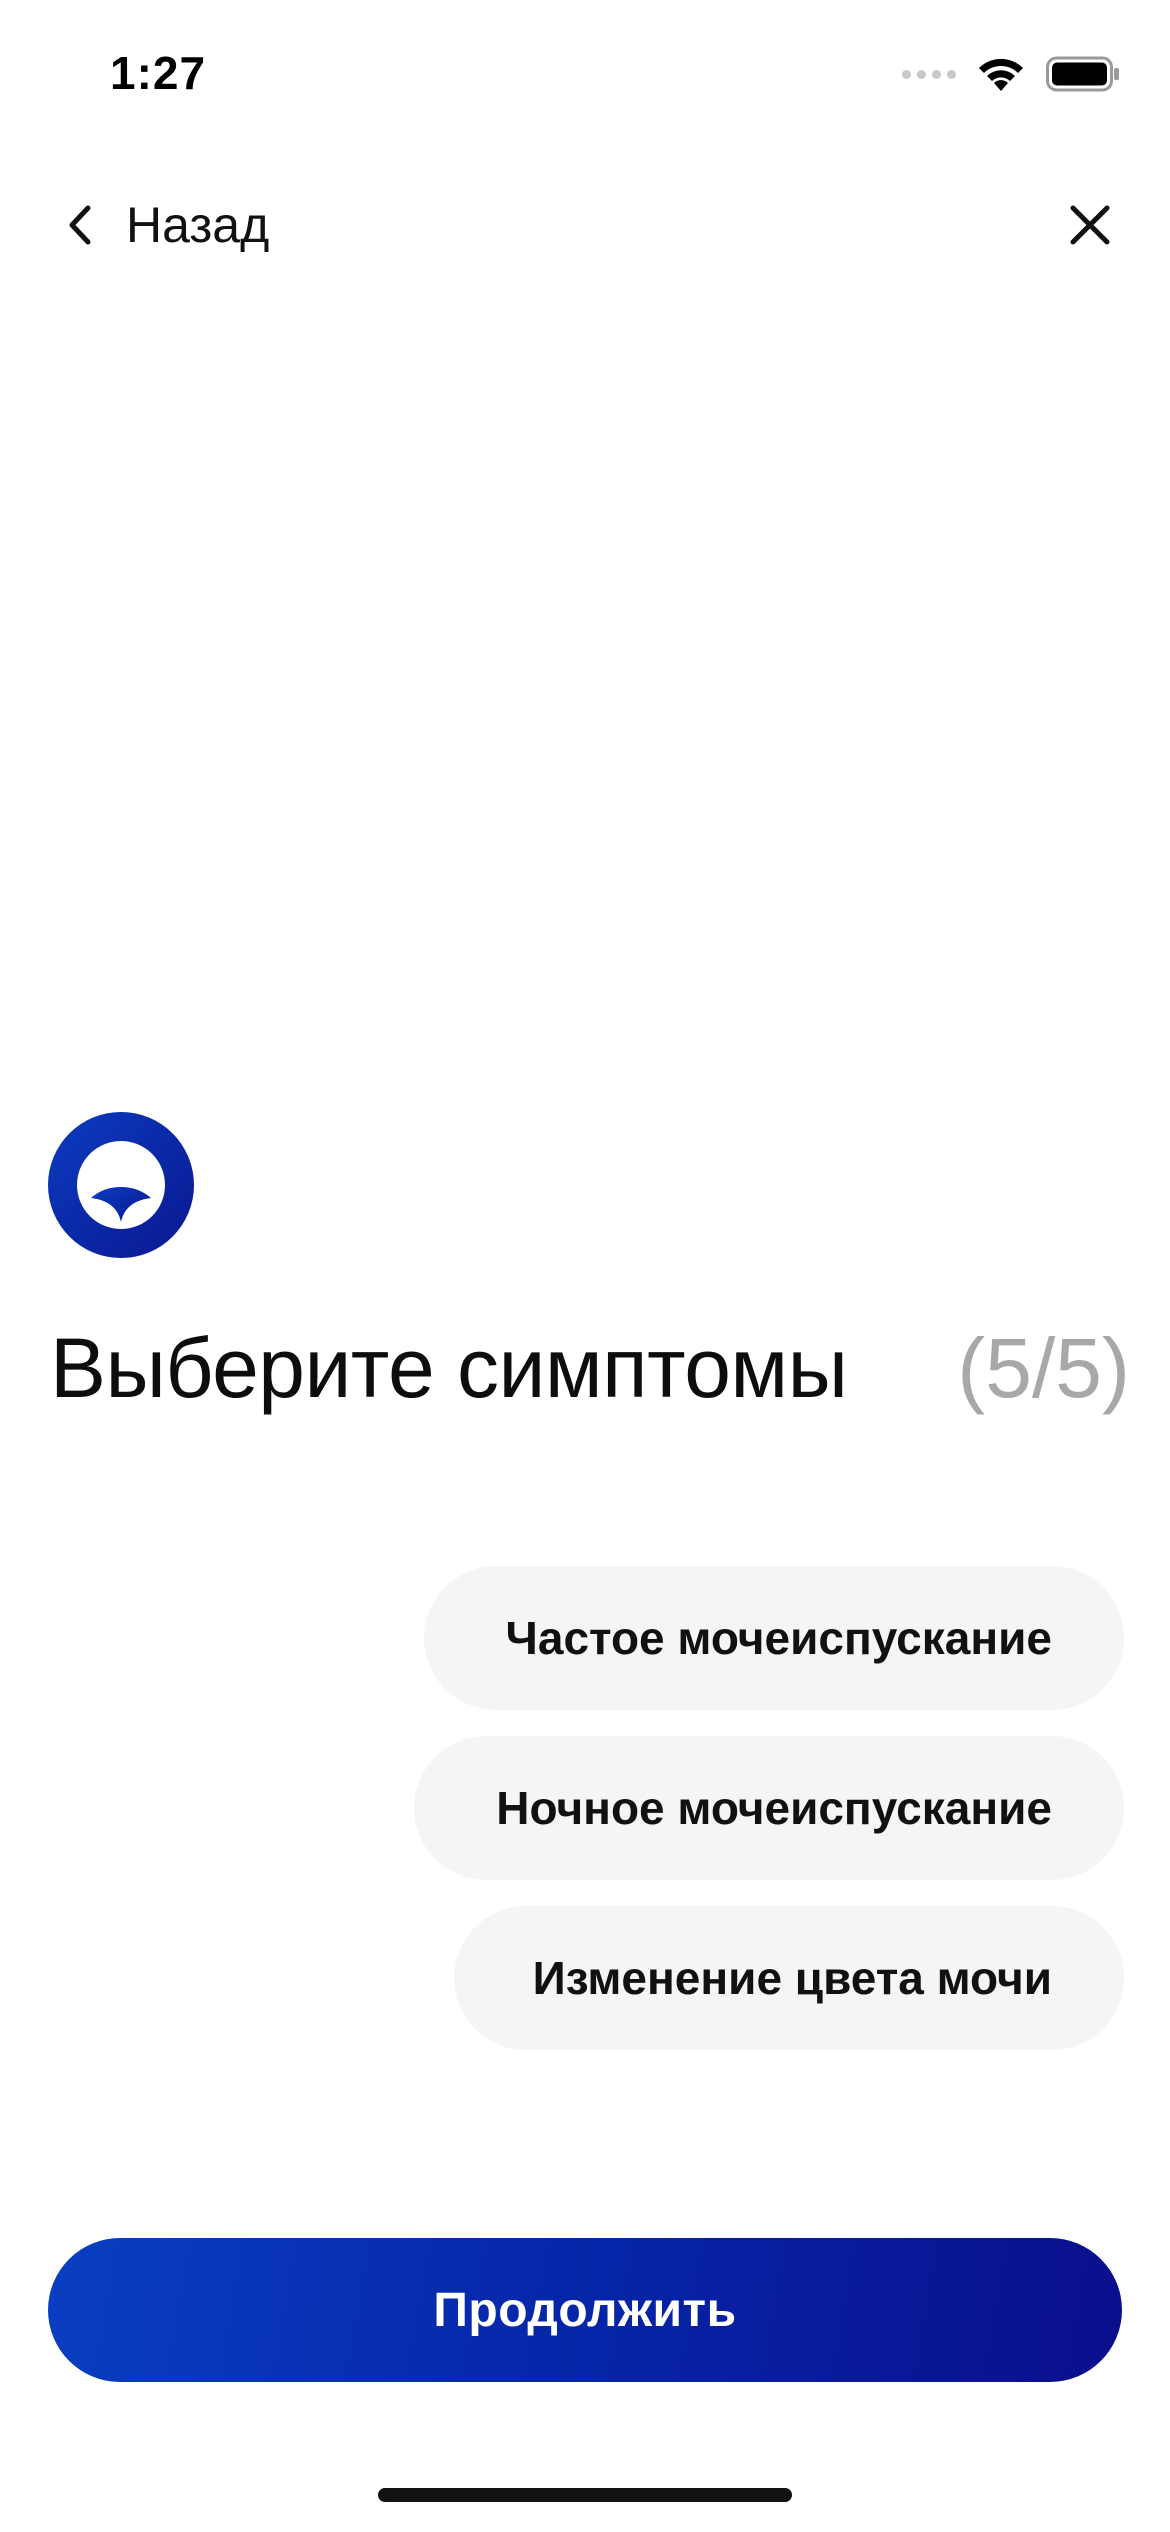 The image size is (1170, 2532). What do you see at coordinates (1082, 74) in the screenshot?
I see `battery-icon` at bounding box center [1082, 74].